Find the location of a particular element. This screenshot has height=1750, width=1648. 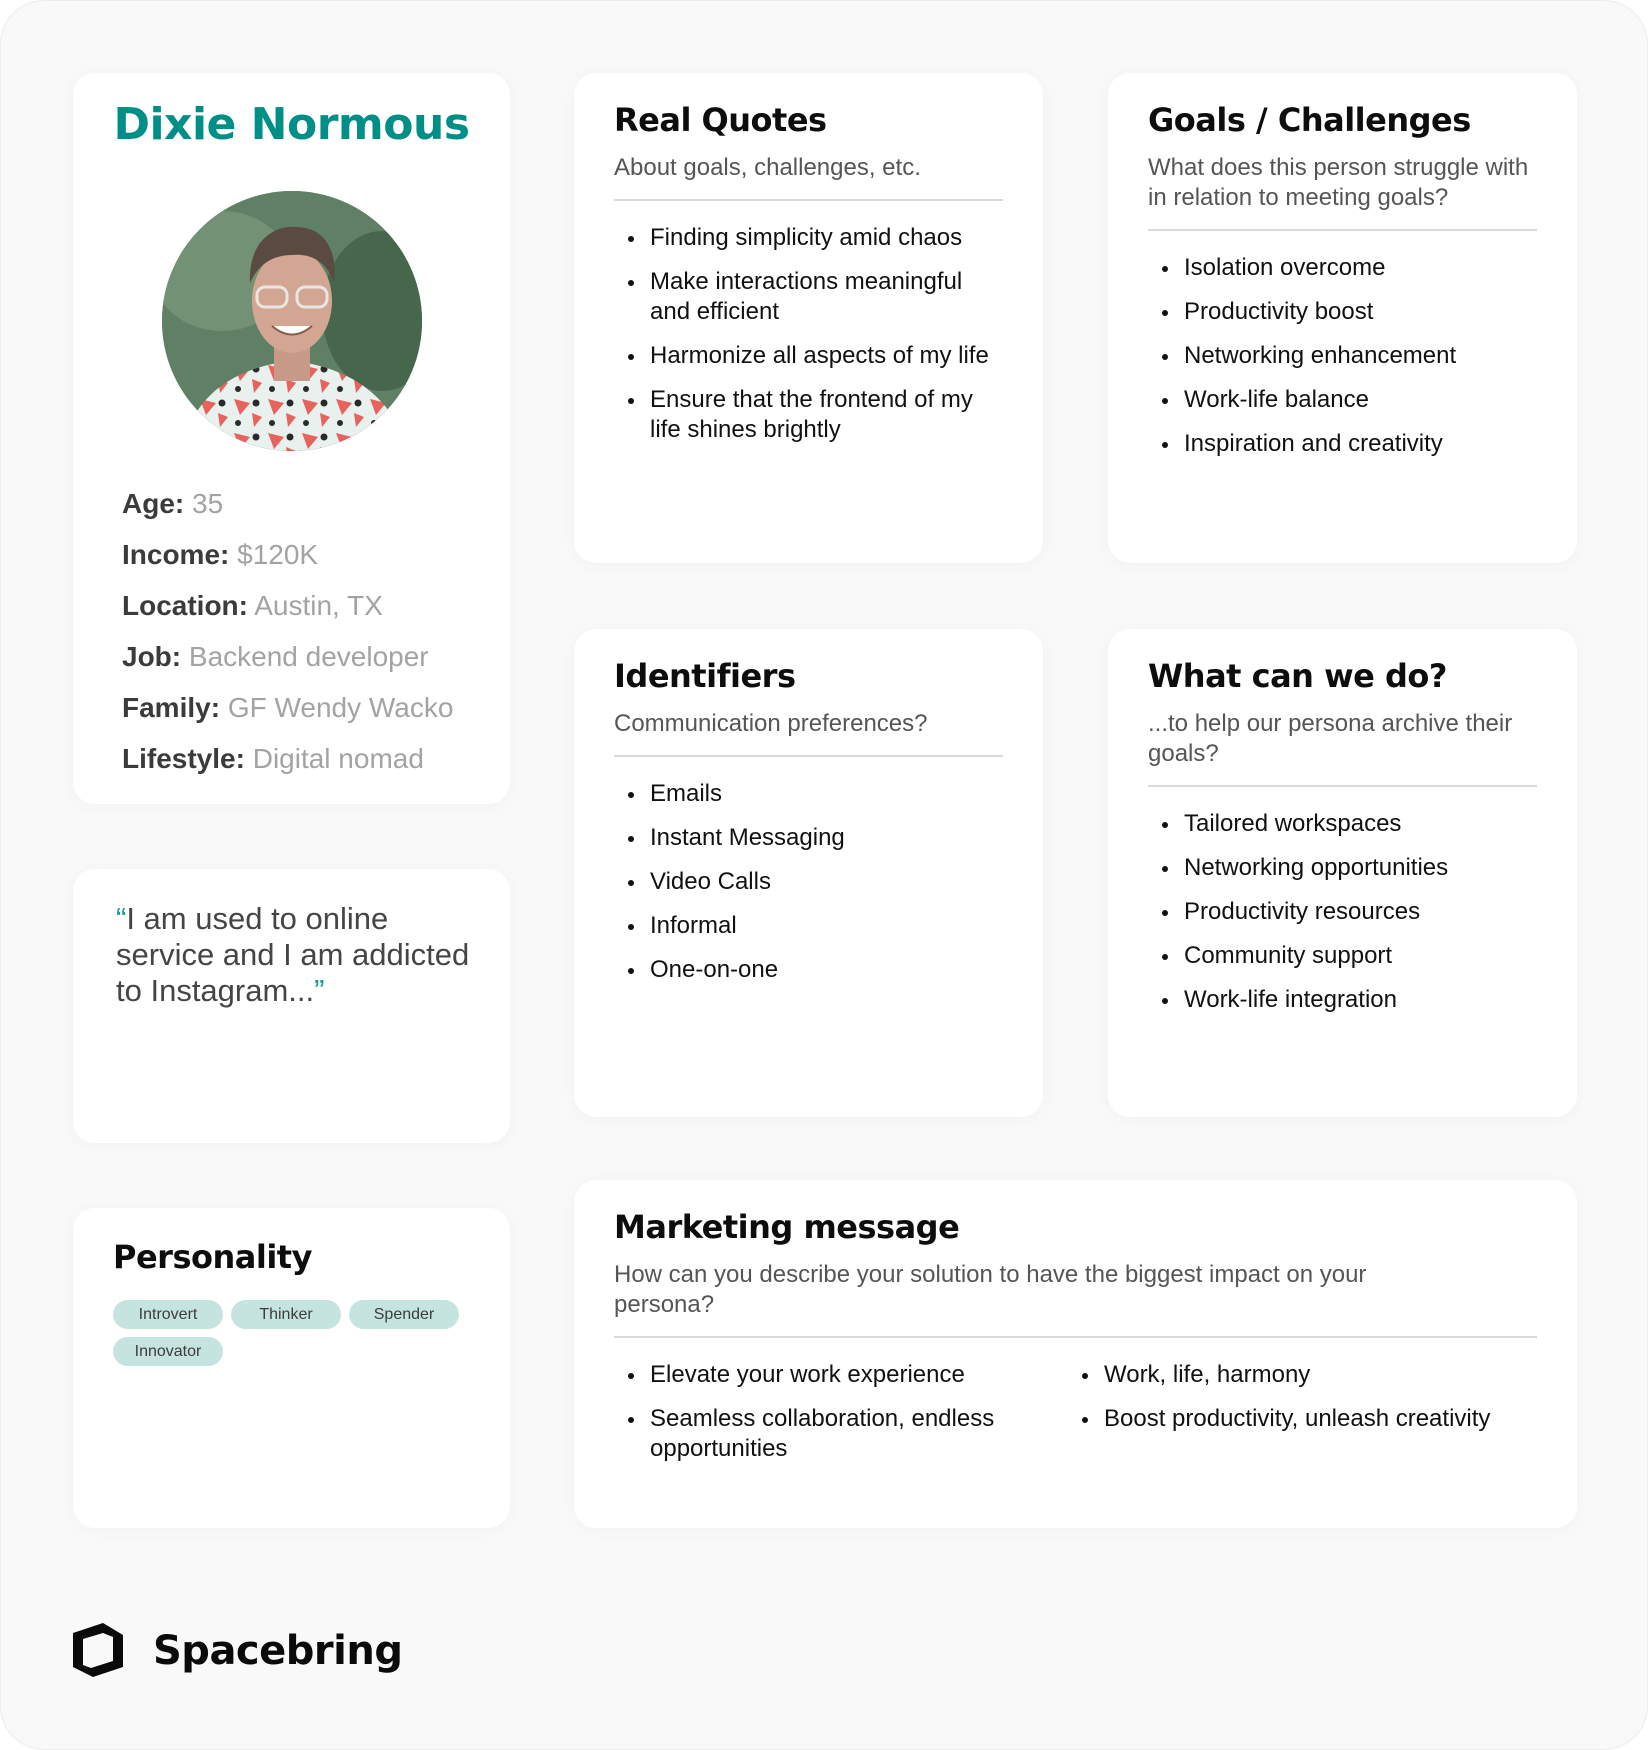

spacebring-logo-icon is located at coordinates (98, 1650).